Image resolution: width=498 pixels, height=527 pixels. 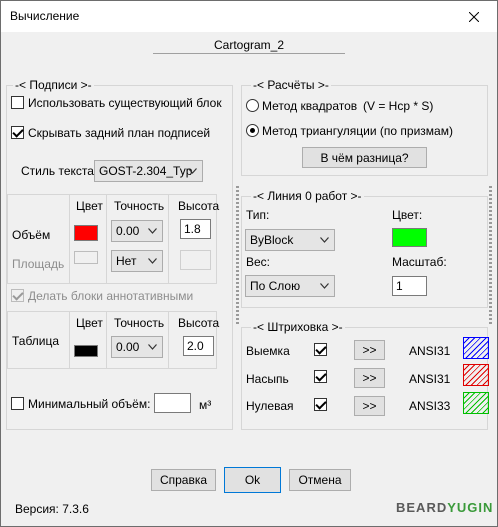 What do you see at coordinates (409, 237) in the screenshot?
I see `line-color-swatch` at bounding box center [409, 237].